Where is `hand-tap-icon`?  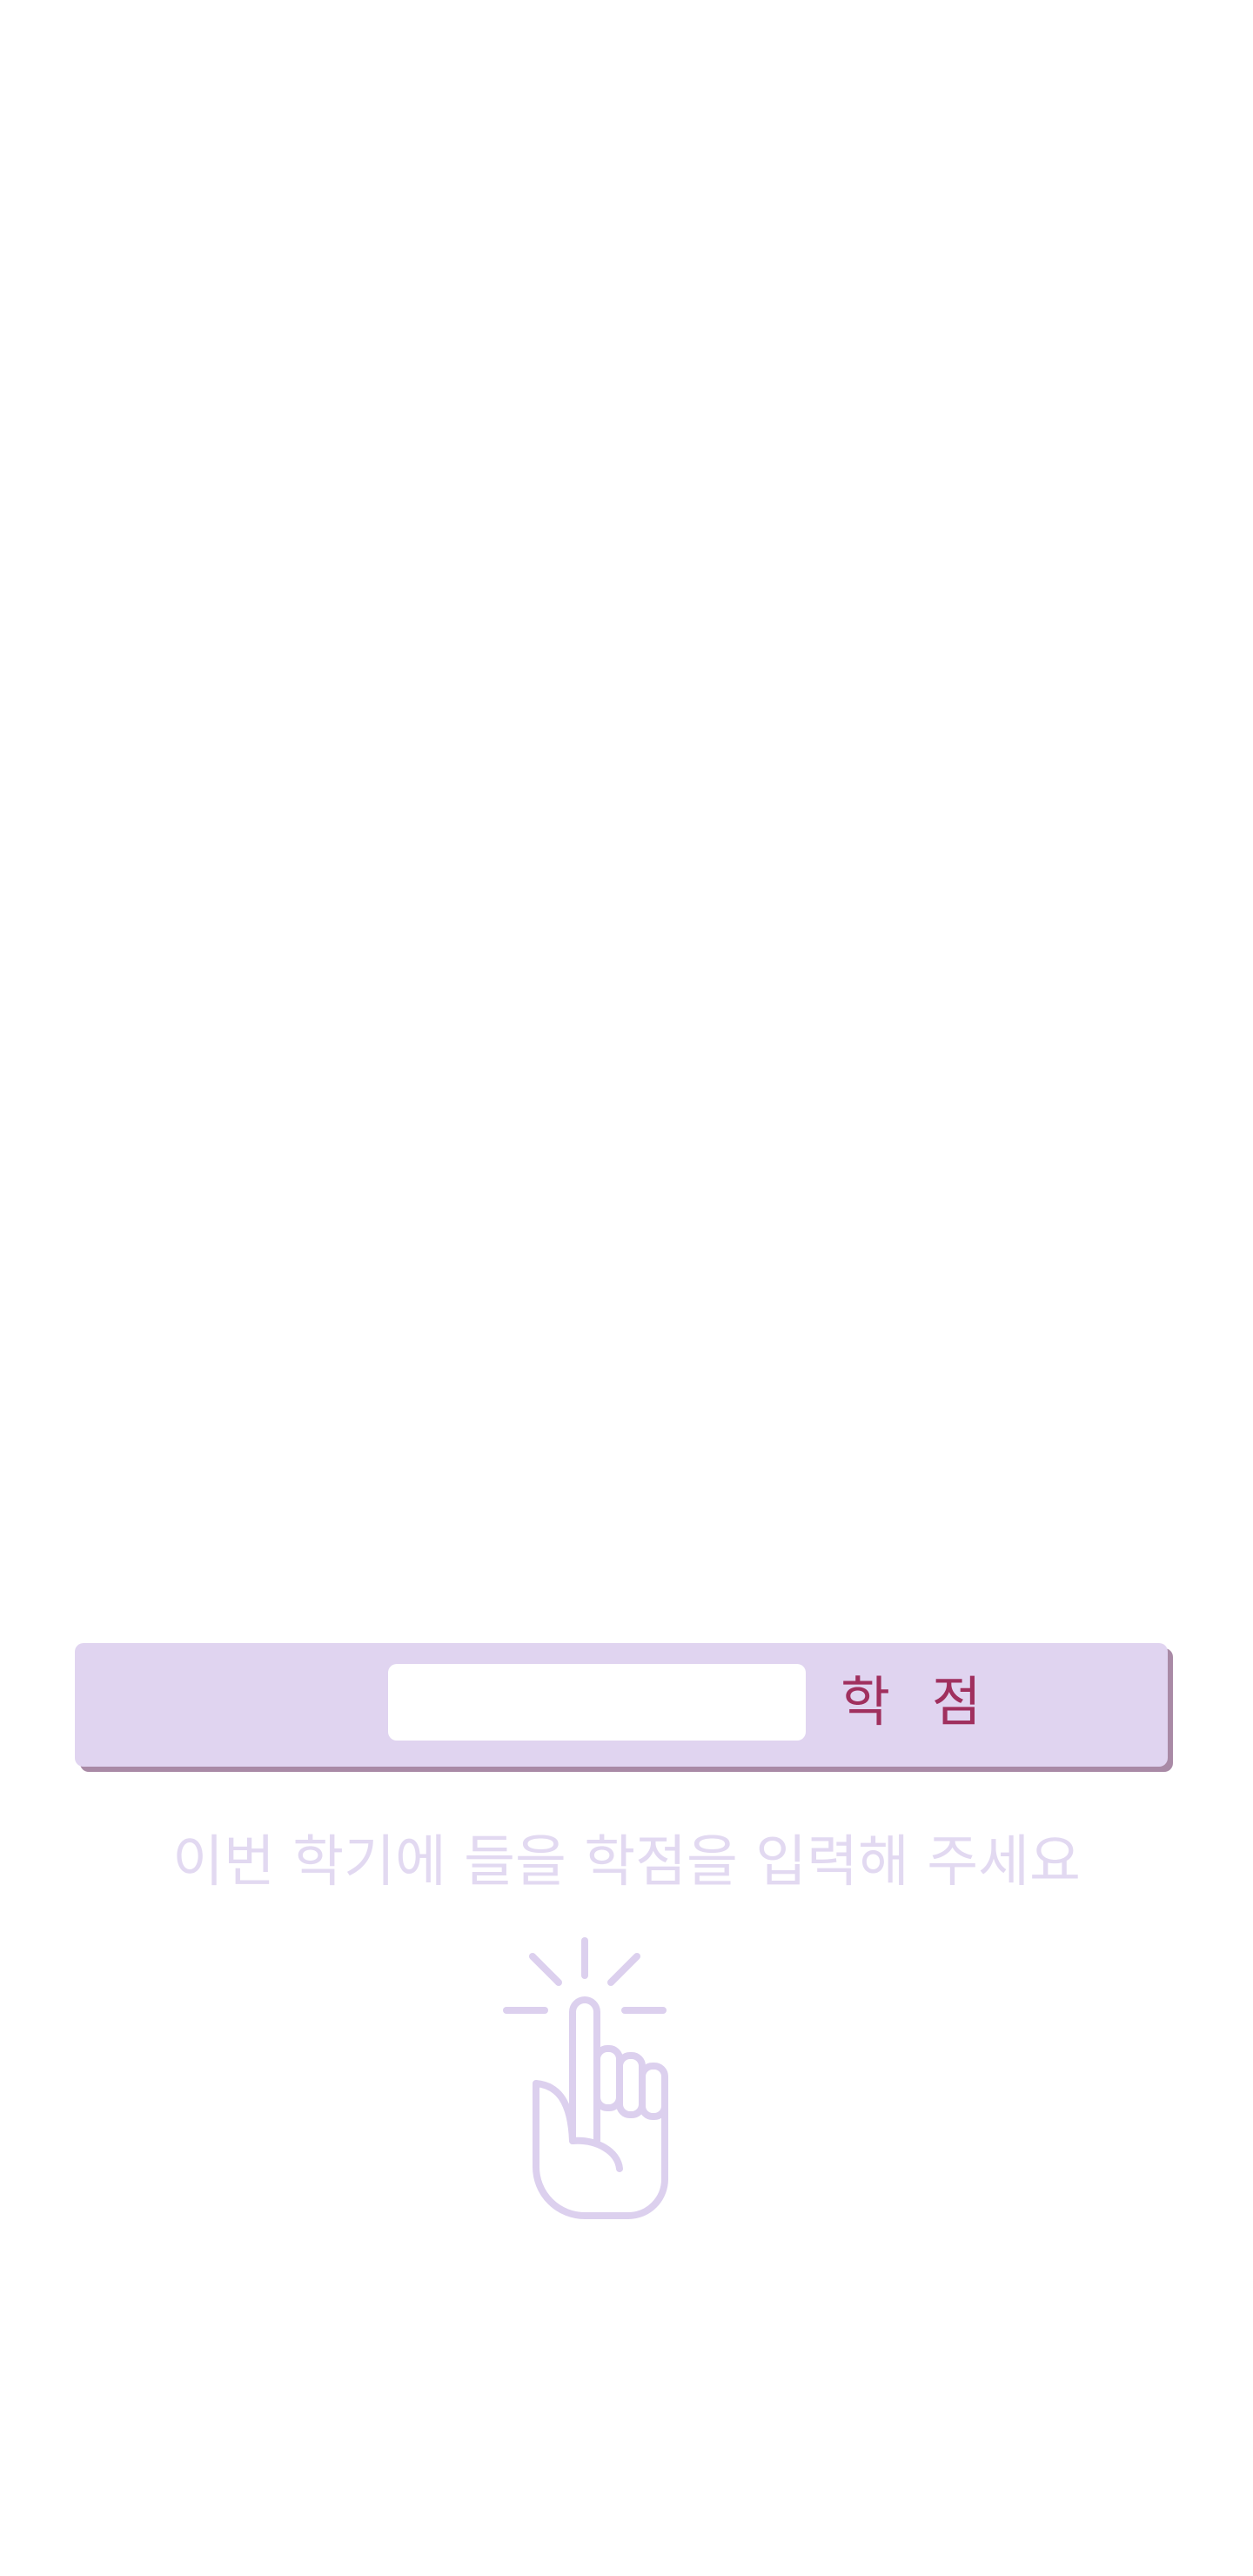
hand-tap-icon is located at coordinates (585, 2078).